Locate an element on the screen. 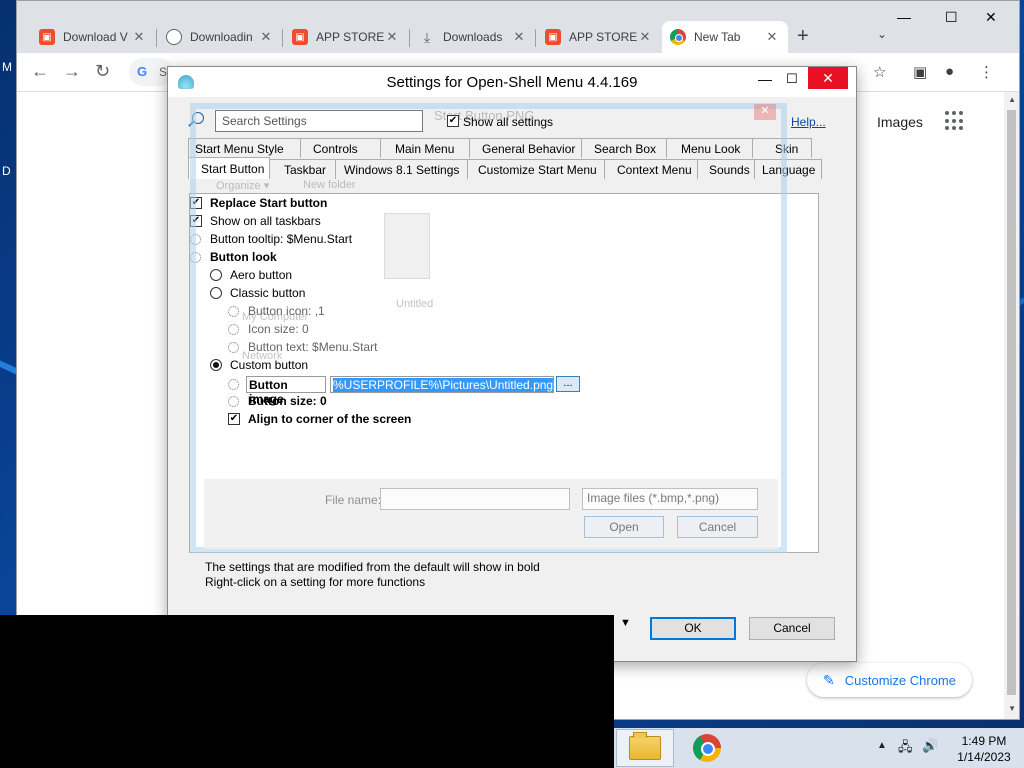 This screenshot has height=768, width=1024. customize-chrome-button: ✎ Customize Chrome is located at coordinates (889, 680).